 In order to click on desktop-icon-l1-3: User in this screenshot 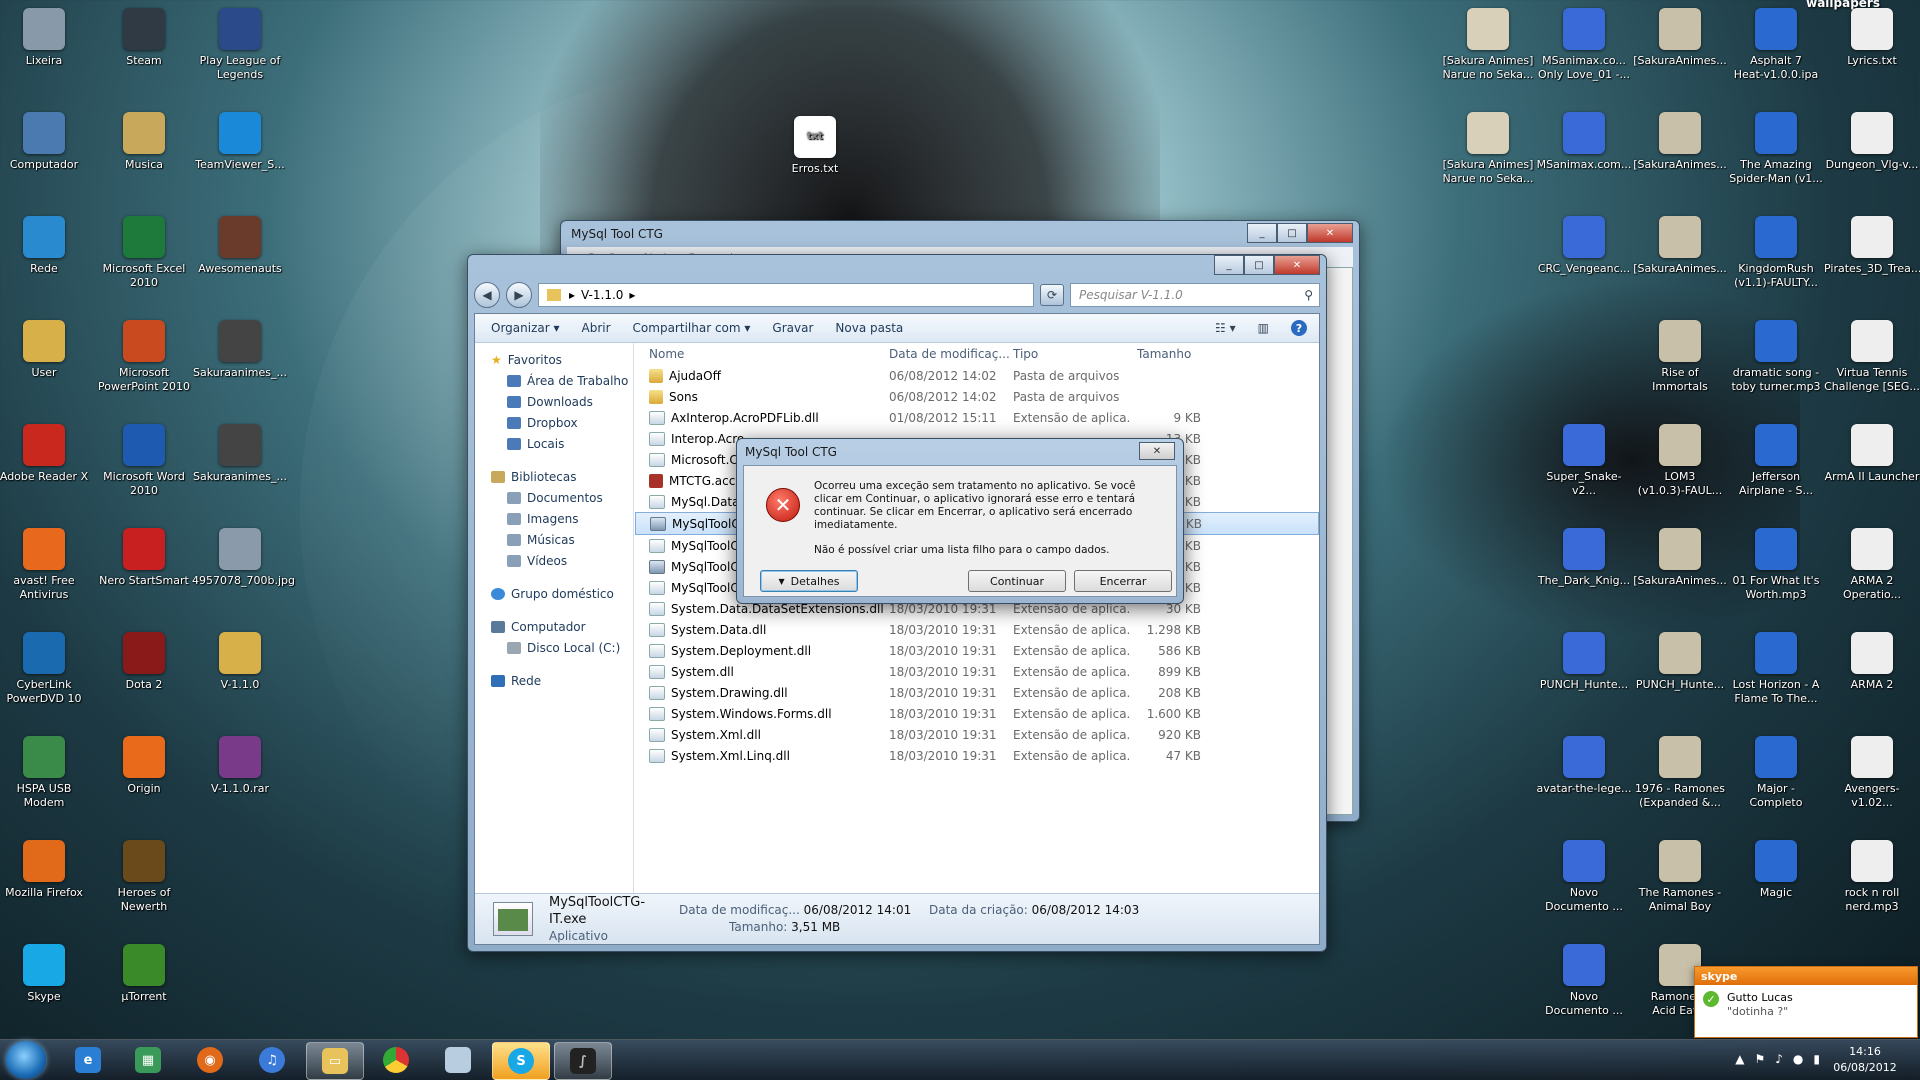, I will do `click(46, 350)`.